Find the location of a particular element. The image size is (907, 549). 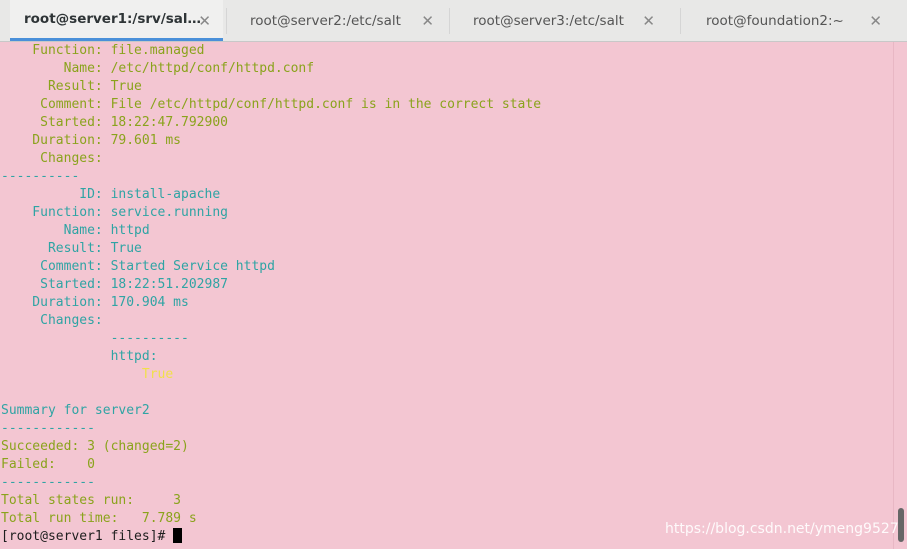

tab-server3: root@server3:/etc/salt ✕ is located at coordinates (563, 20).